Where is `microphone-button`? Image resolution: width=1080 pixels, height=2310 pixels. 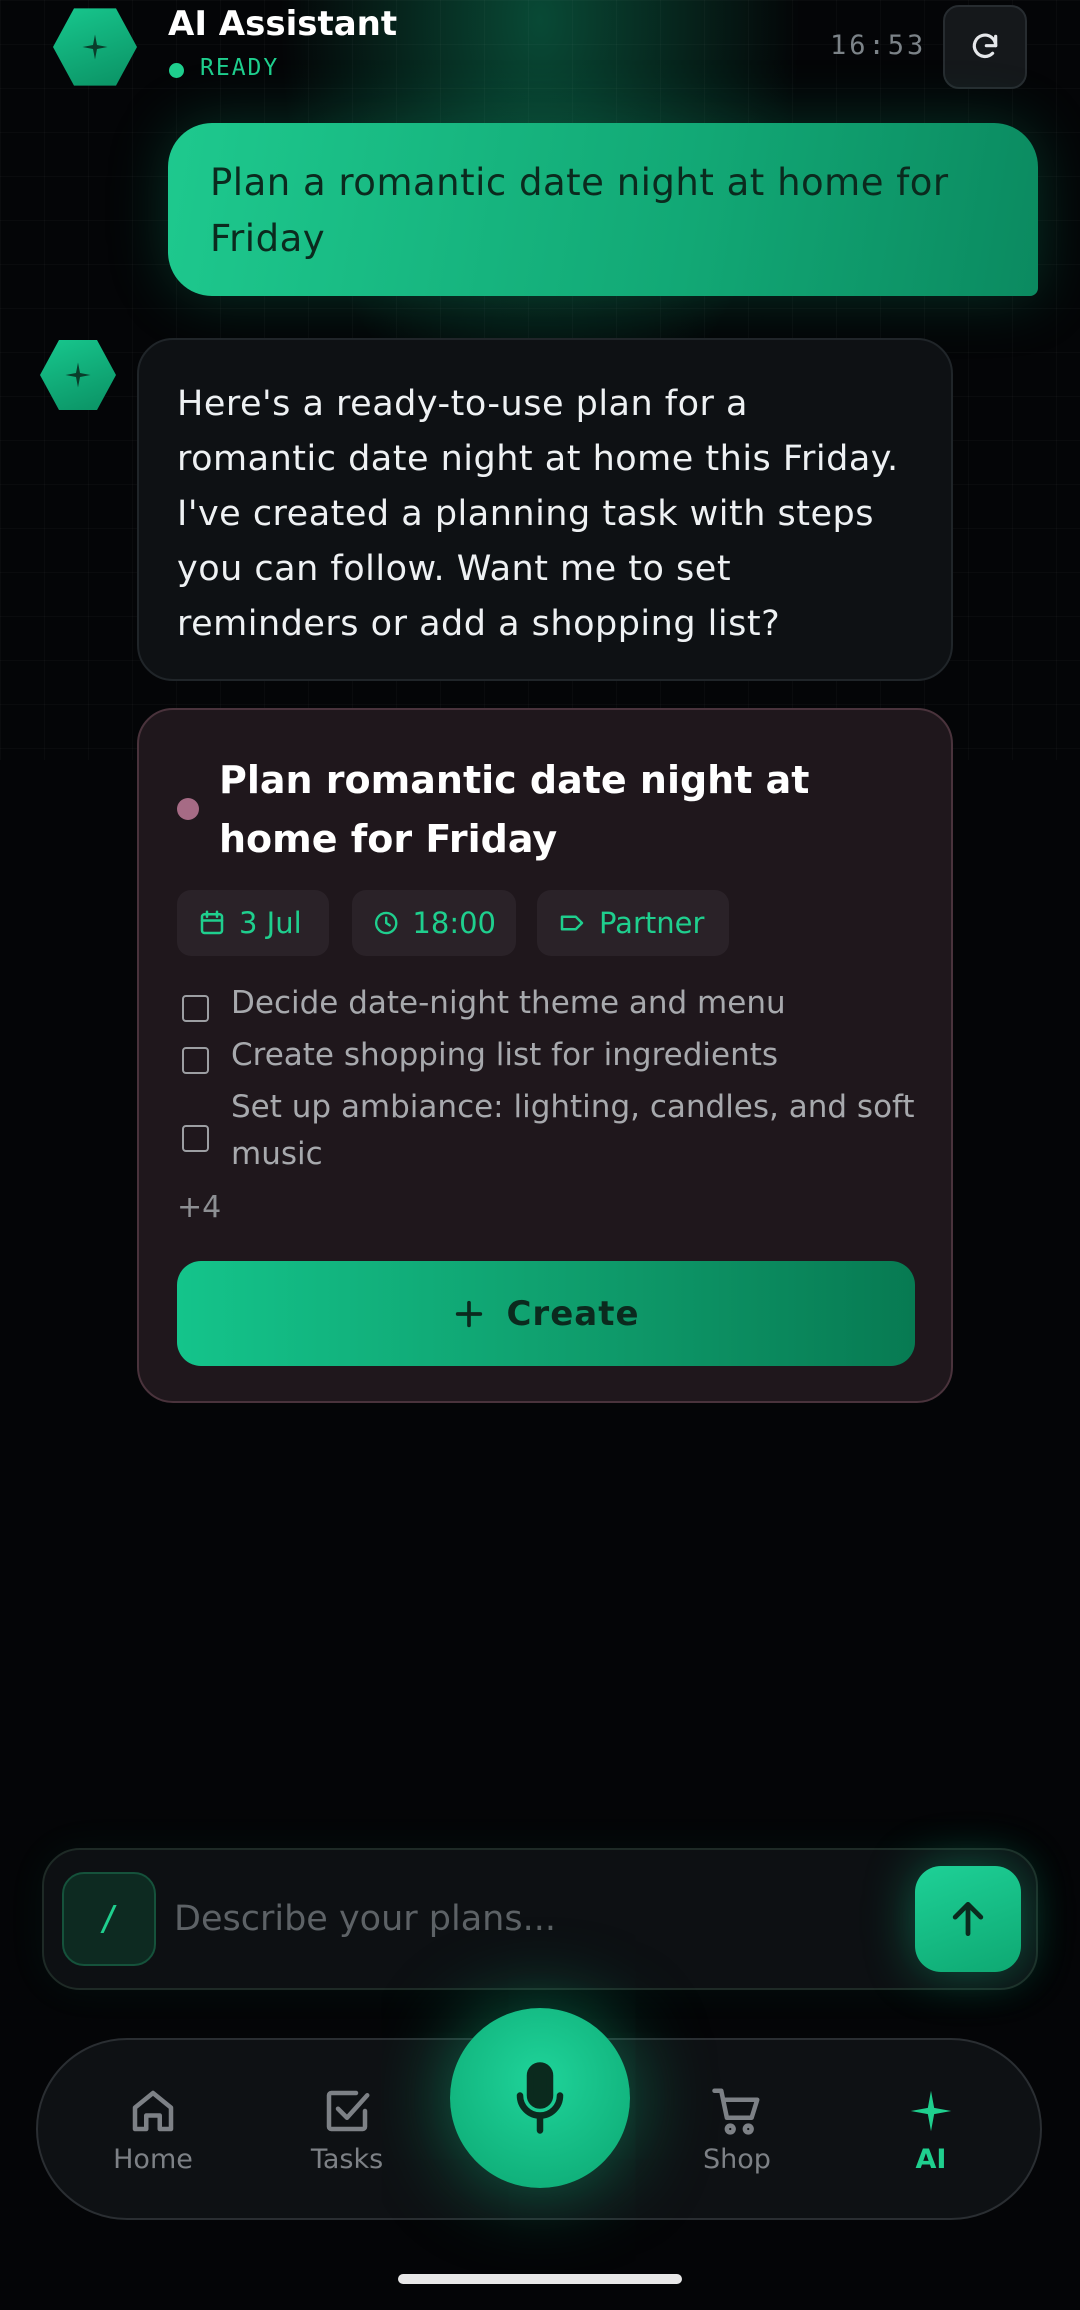
microphone-button is located at coordinates (540, 2098).